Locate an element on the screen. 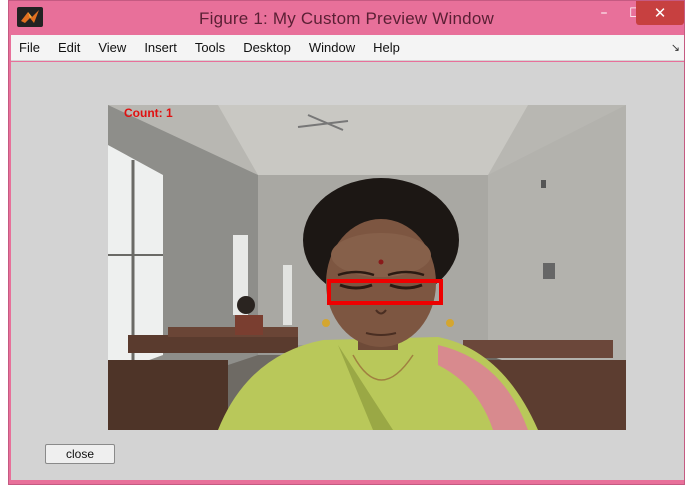 The height and width of the screenshot is (485, 685). eye-detection-box is located at coordinates (385, 292).